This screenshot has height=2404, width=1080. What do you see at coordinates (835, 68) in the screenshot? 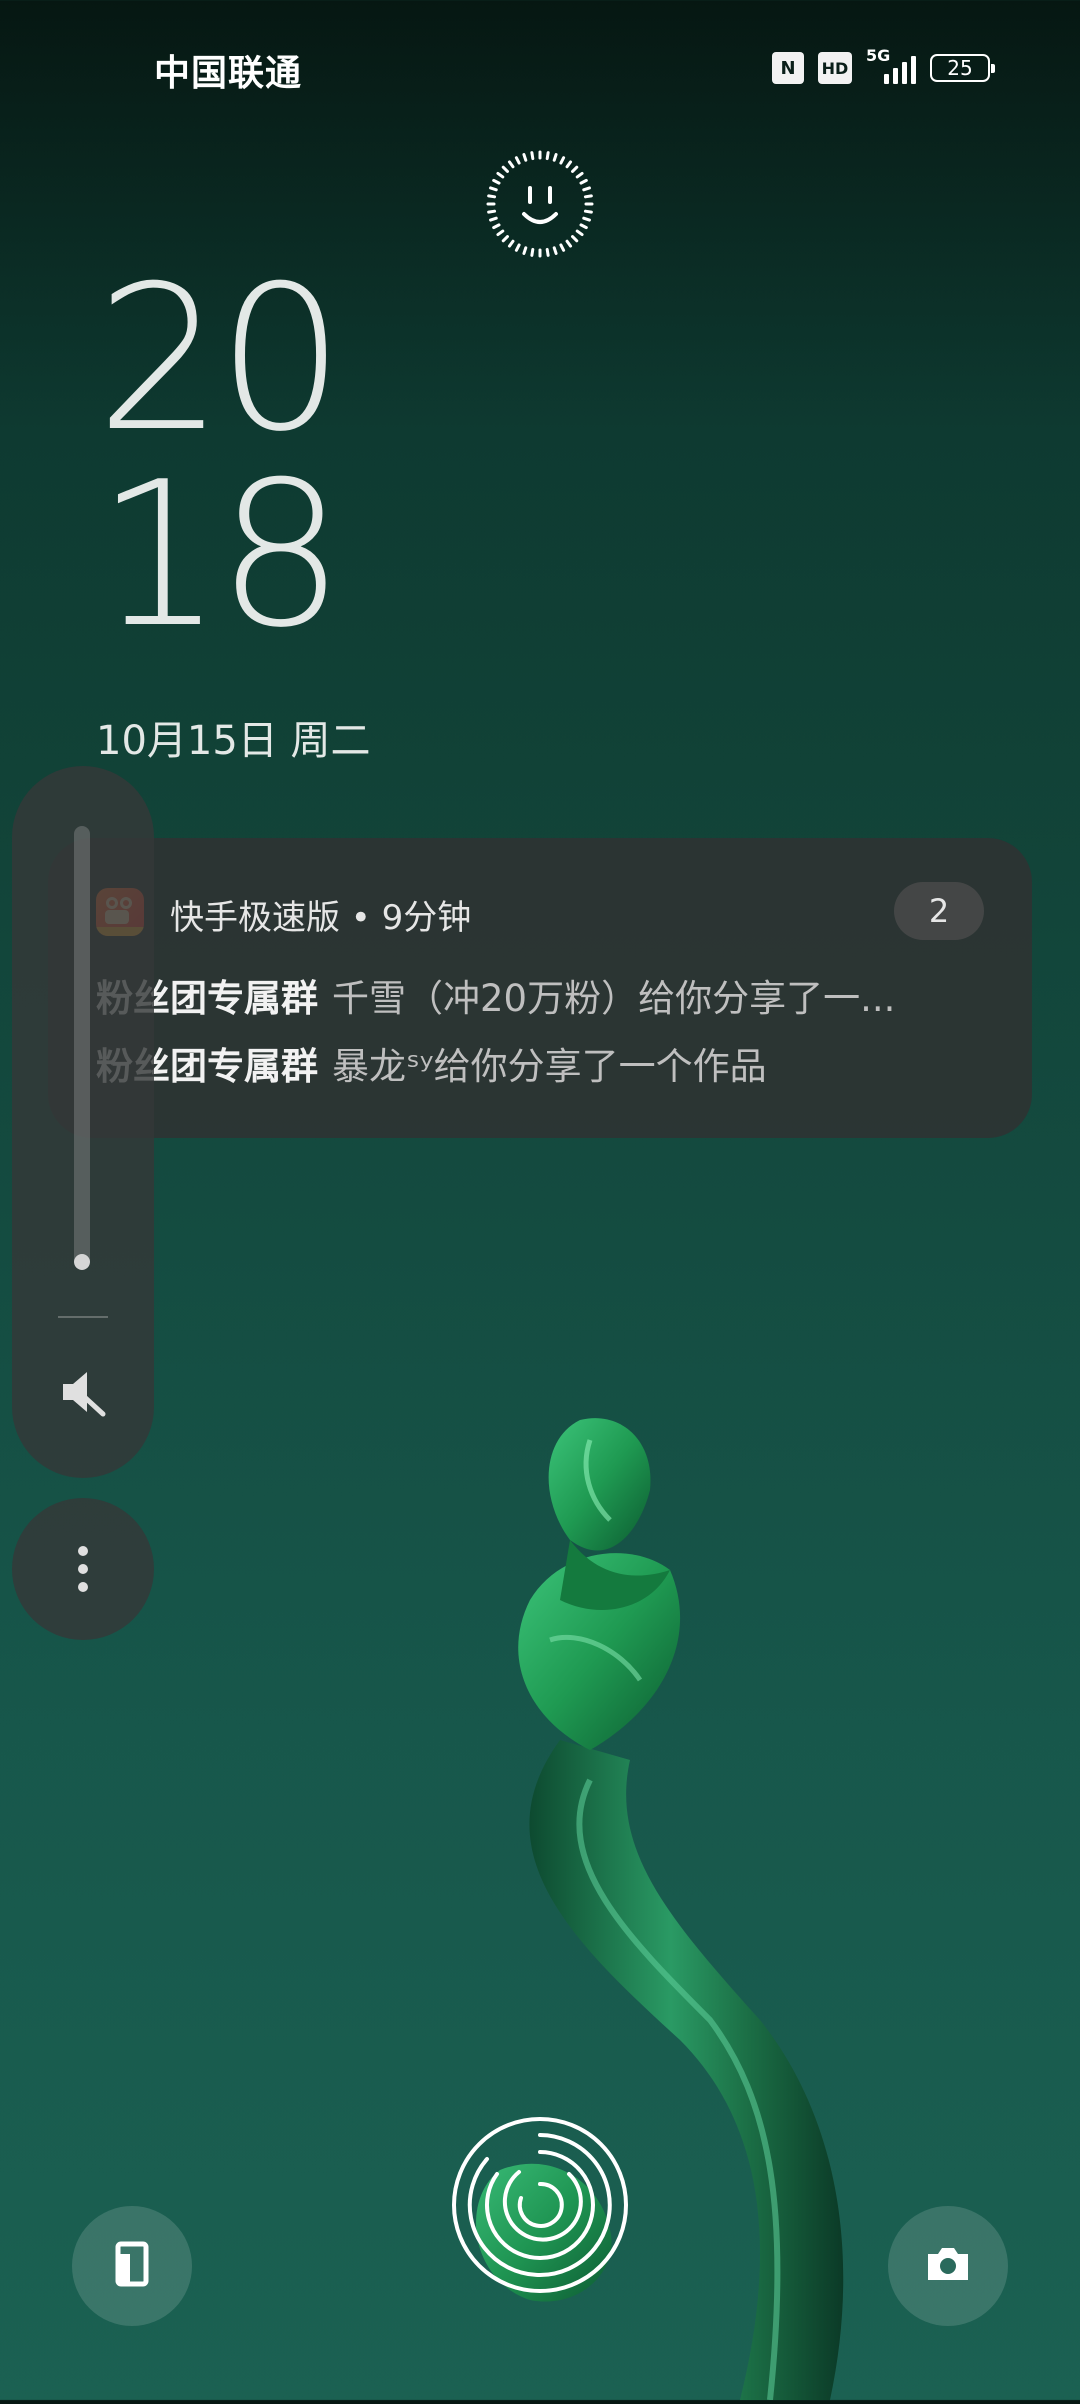
I see `hd-voice-icon: HD` at bounding box center [835, 68].